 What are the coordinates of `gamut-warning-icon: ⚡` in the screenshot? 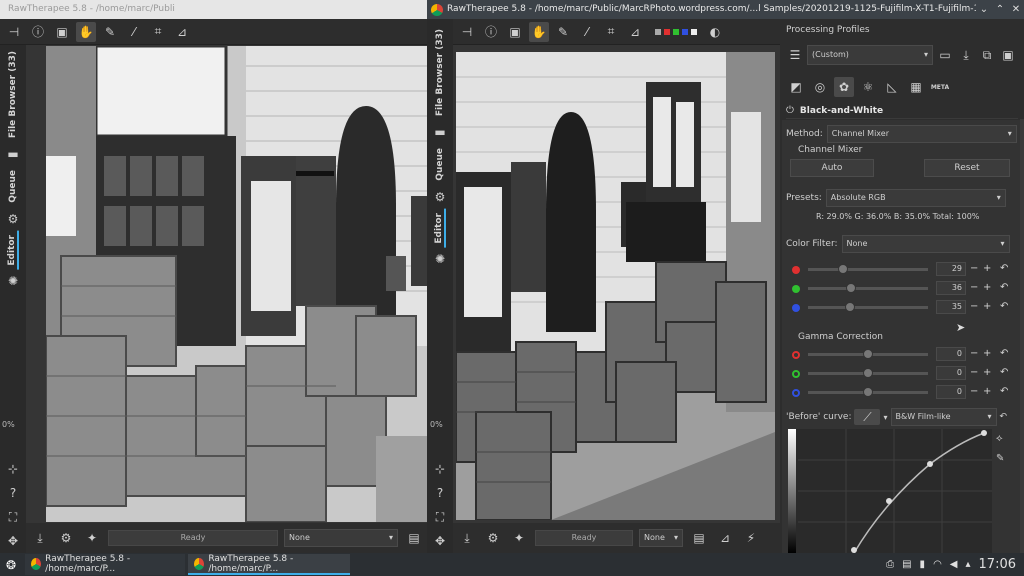 It's located at (751, 538).